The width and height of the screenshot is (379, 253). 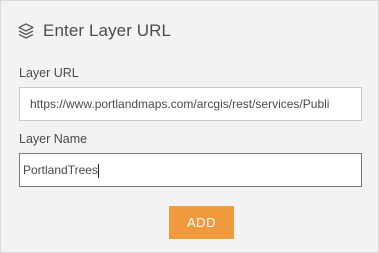 What do you see at coordinates (98, 170) in the screenshot?
I see `text-caret` at bounding box center [98, 170].